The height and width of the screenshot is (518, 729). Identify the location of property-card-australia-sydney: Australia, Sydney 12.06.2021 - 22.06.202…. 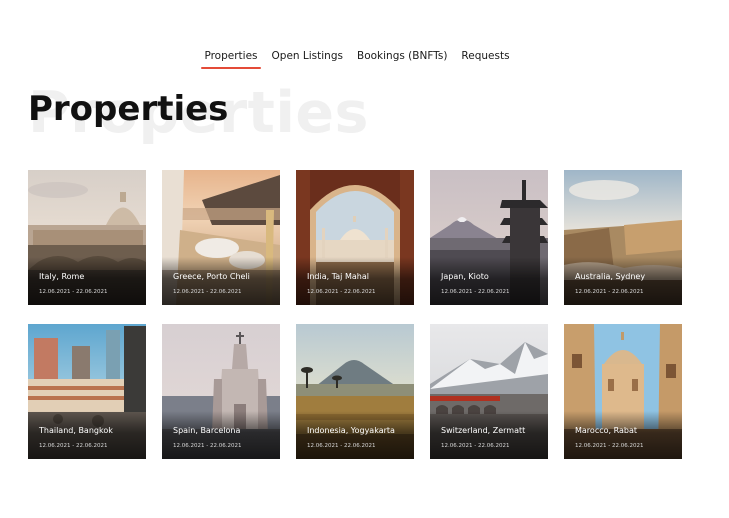
(623, 237).